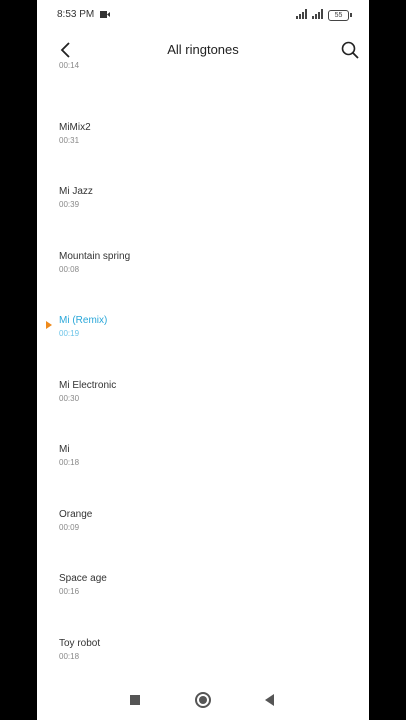 The height and width of the screenshot is (720, 406). Describe the element at coordinates (69, 591) in the screenshot. I see `ringtone-duration: 00:16` at that location.